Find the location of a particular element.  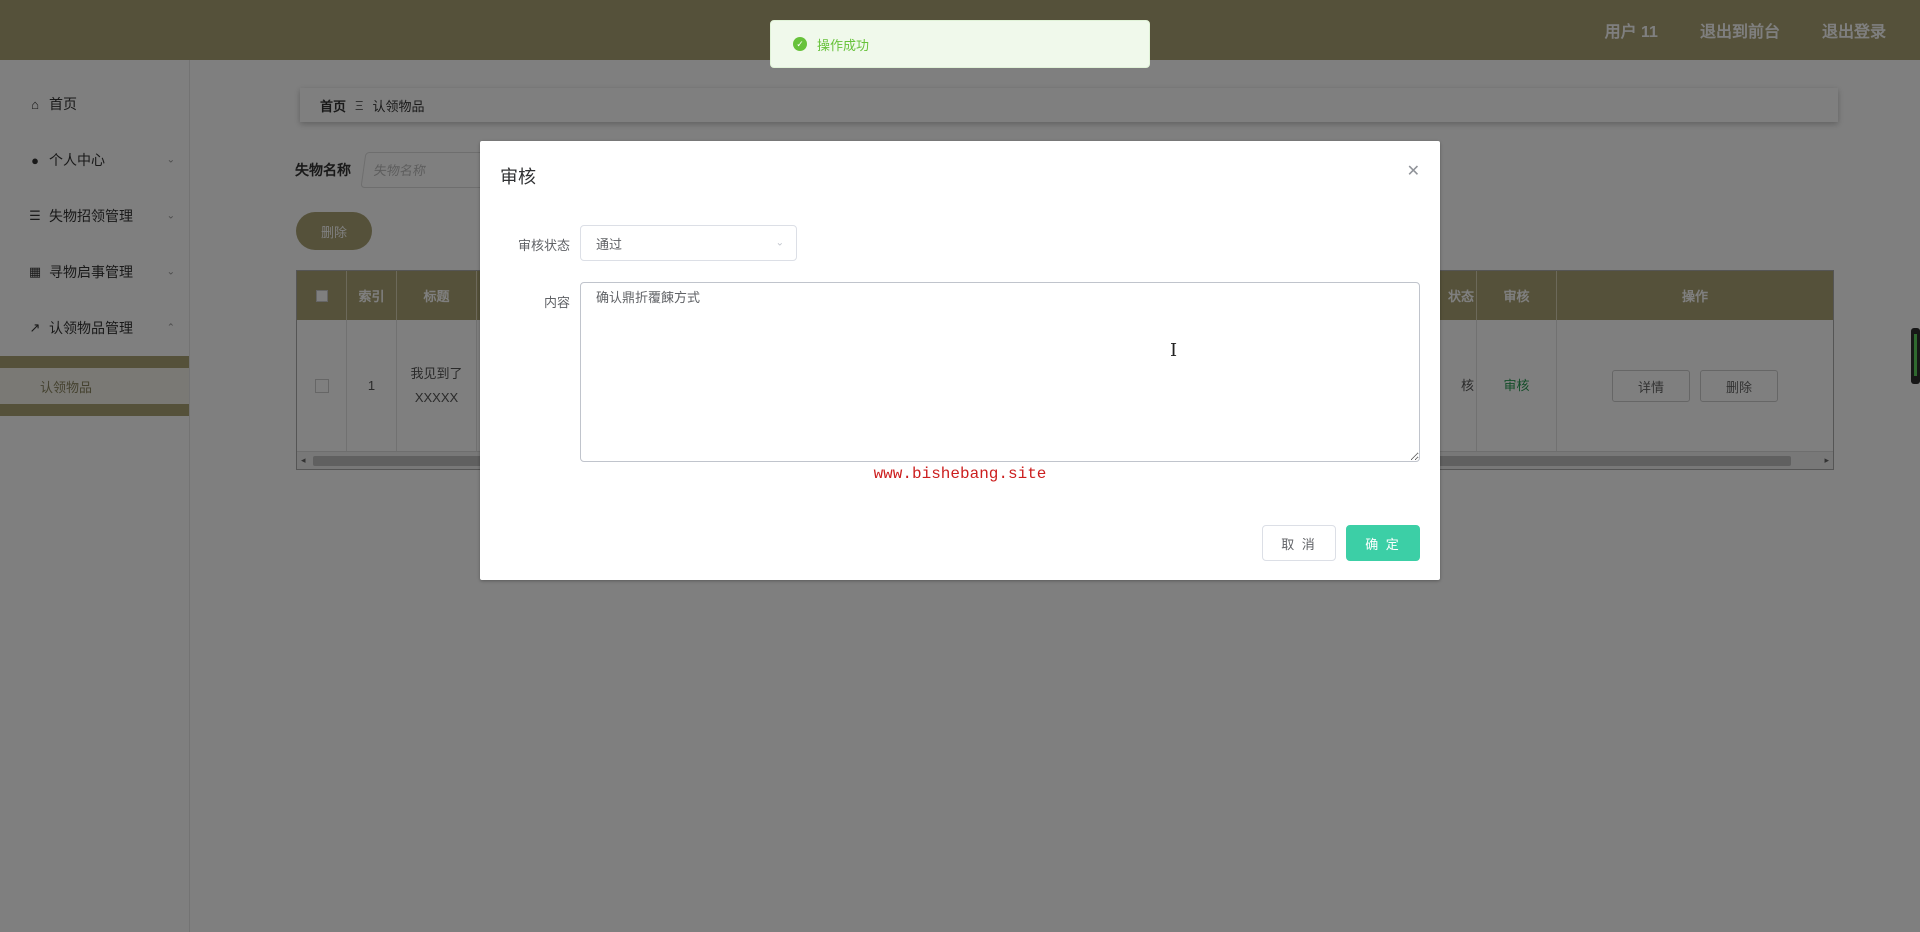

text-cursor-icon: I is located at coordinates (1174, 350).